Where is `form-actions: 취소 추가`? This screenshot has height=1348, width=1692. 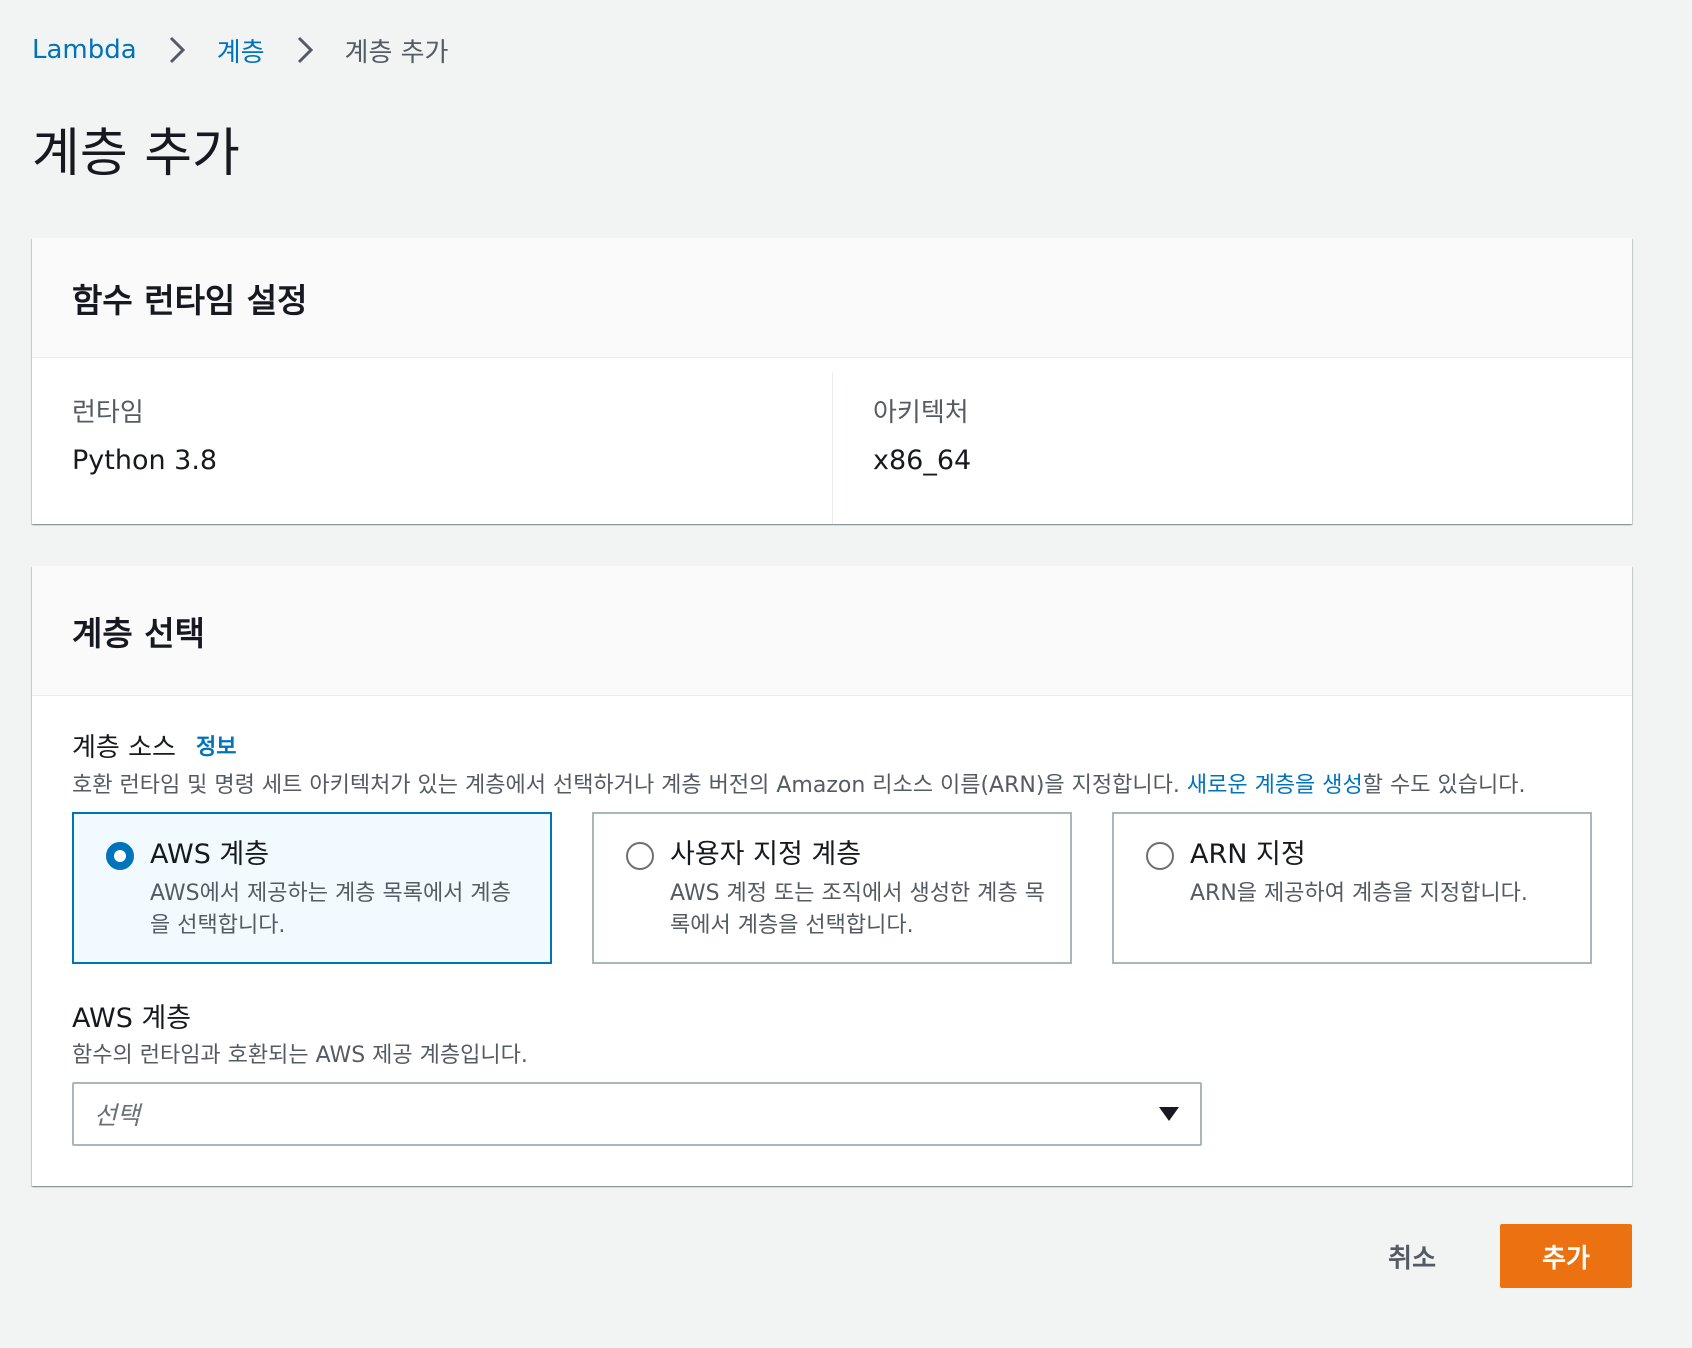 form-actions: 취소 추가 is located at coordinates (1508, 1256).